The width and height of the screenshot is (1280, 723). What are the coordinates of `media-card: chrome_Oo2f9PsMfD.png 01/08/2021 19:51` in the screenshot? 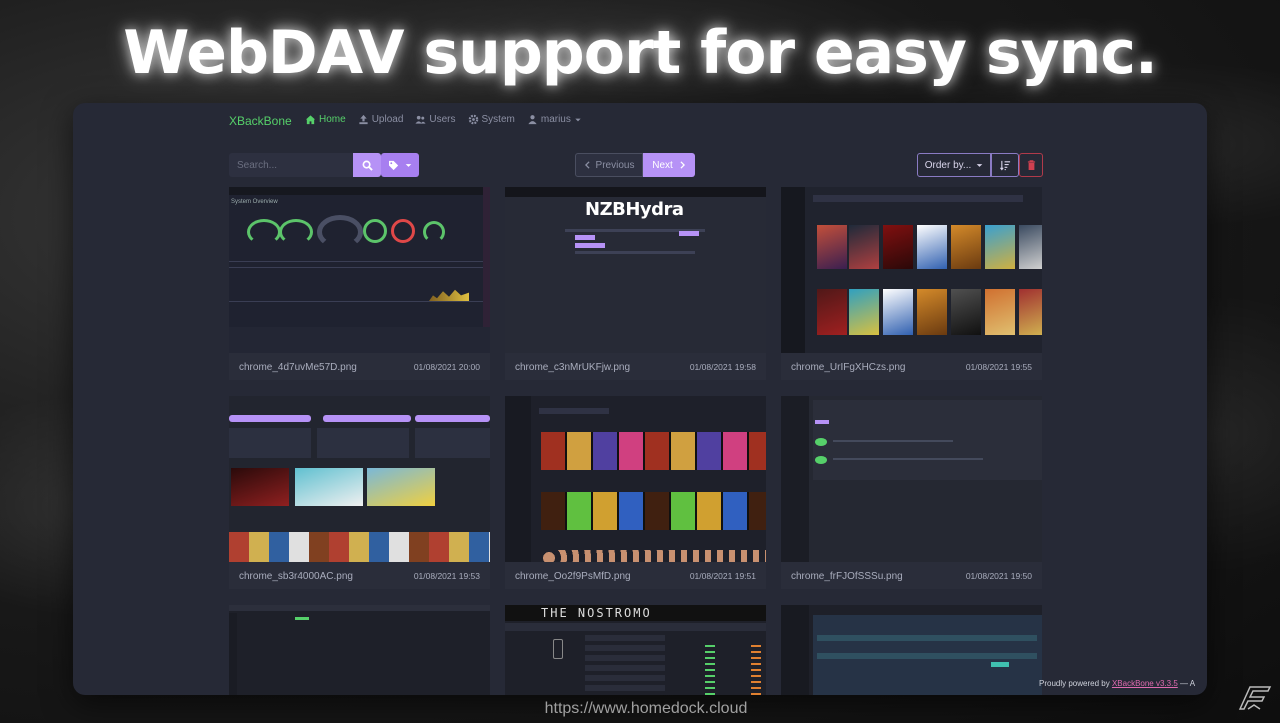 It's located at (635, 492).